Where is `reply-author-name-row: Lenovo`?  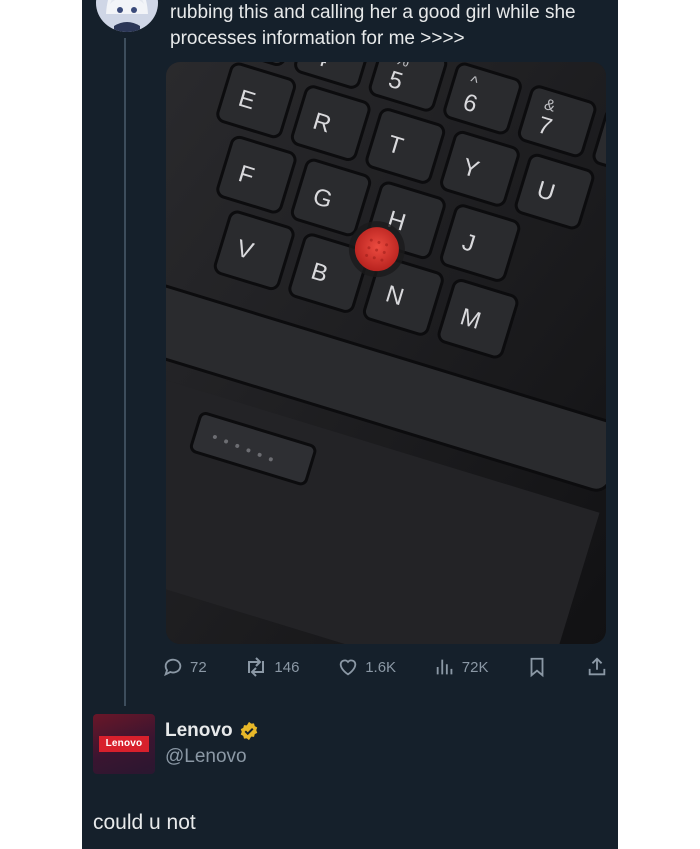 reply-author-name-row: Lenovo is located at coordinates (212, 731).